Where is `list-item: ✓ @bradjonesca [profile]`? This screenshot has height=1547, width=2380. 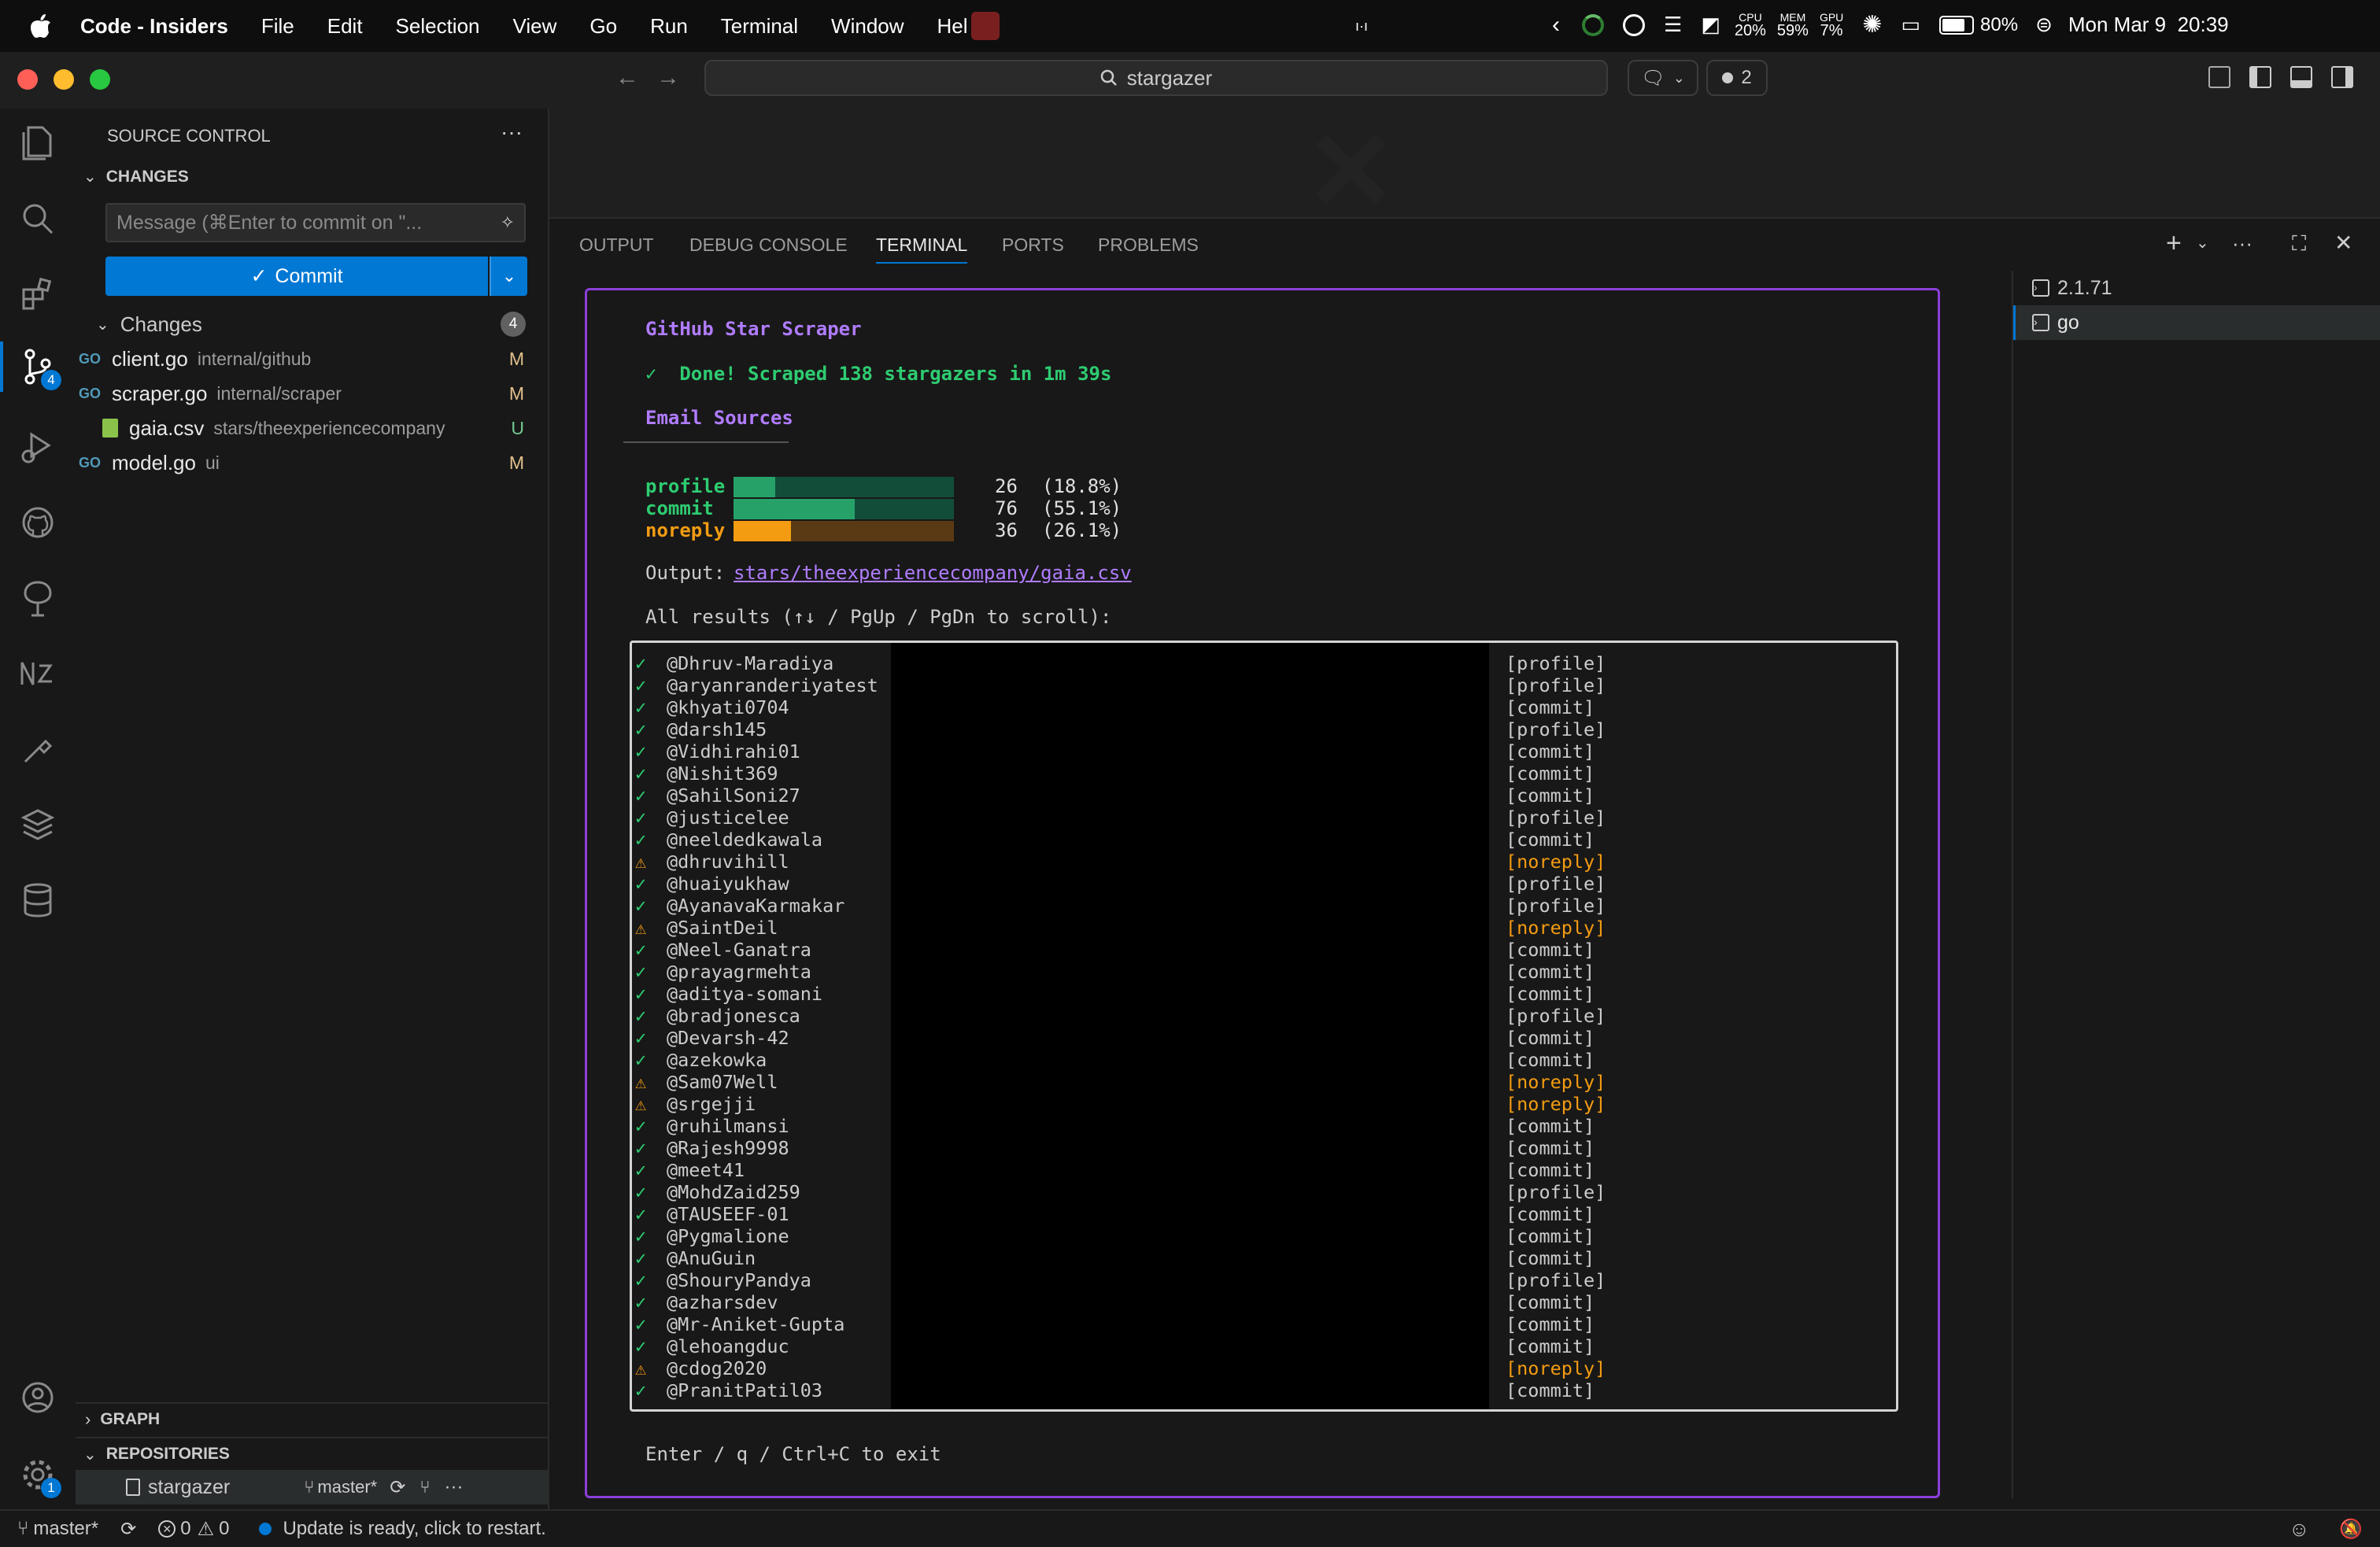 list-item: ✓ @bradjonesca [profile] is located at coordinates (1264, 1016).